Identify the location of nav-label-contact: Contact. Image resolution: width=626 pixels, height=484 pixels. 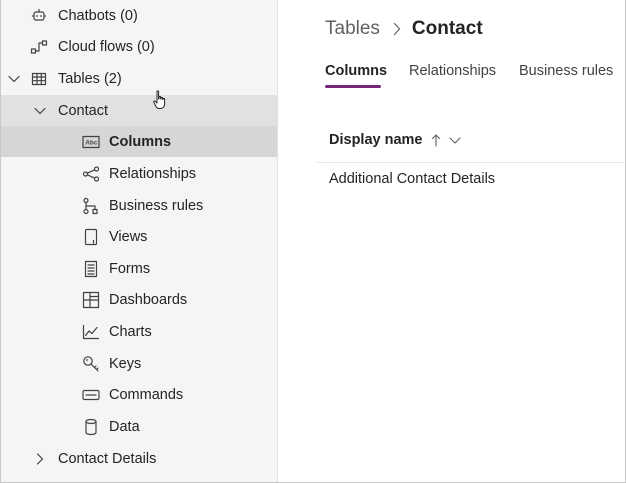
(83, 110).